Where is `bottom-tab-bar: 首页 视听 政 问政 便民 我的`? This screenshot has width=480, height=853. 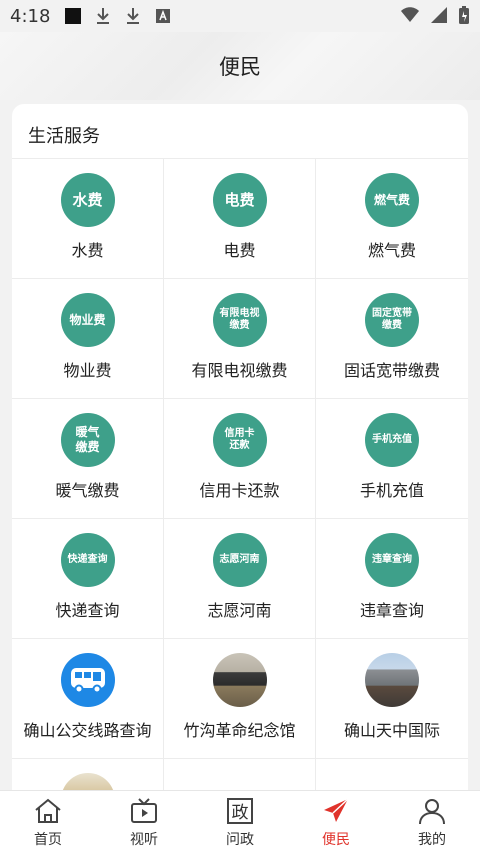 bottom-tab-bar: 首页 视听 政 问政 便民 我的 is located at coordinates (240, 821).